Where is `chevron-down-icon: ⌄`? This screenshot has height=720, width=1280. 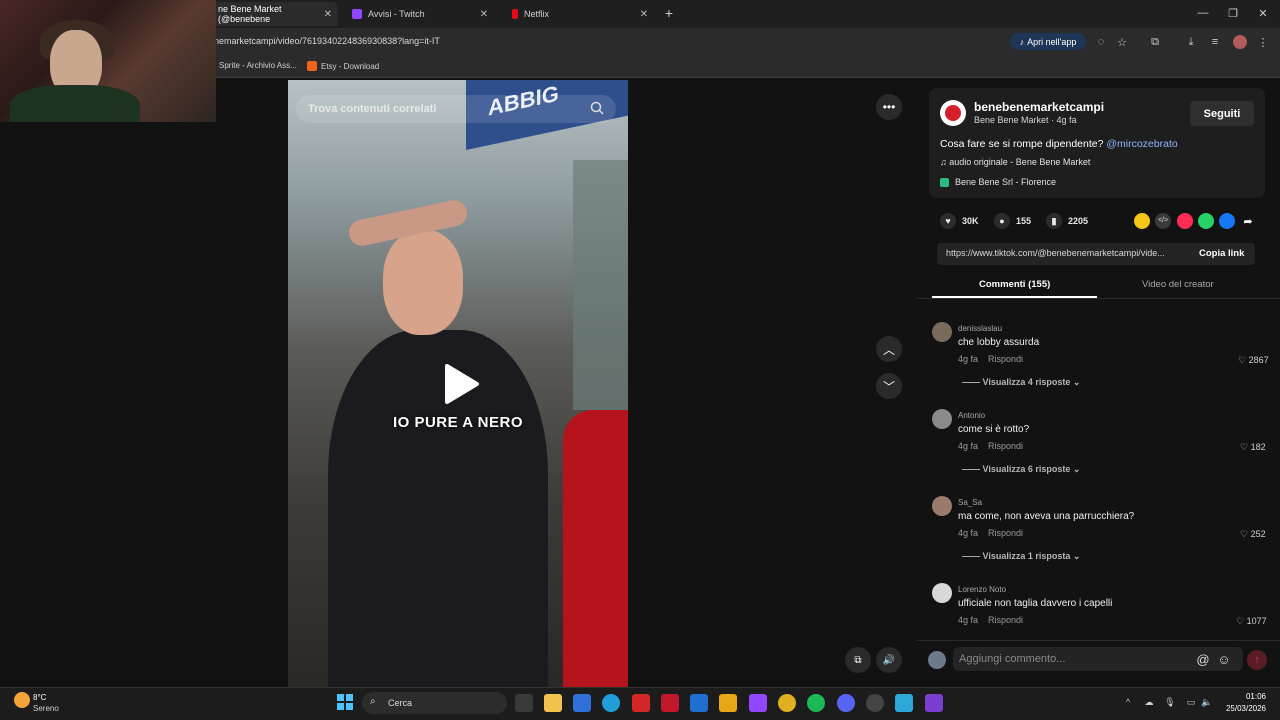
chevron-down-icon: ⌄ is located at coordinates (1076, 382).